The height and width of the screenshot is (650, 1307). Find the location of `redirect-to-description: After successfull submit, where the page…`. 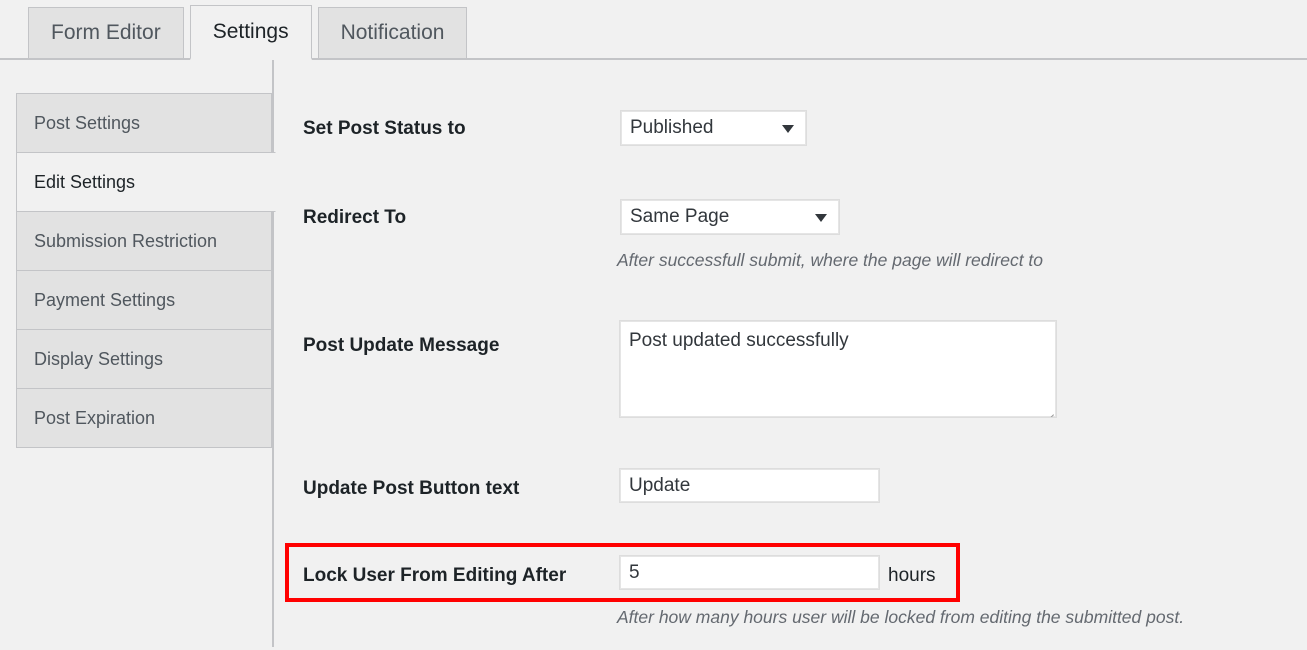

redirect-to-description: After successfull submit, where the page… is located at coordinates (830, 260).